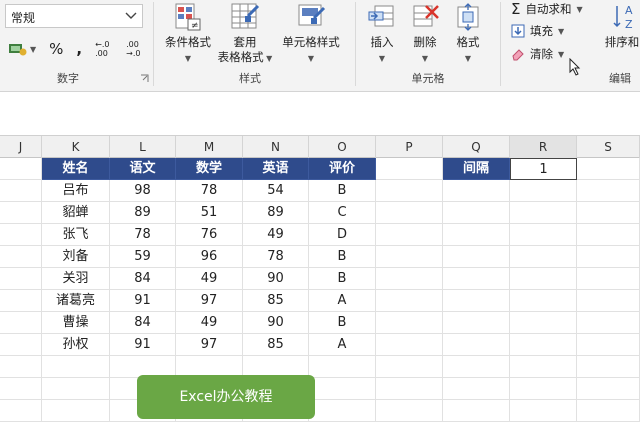 Image resolution: width=640 pixels, height=429 pixels. I want to click on table-data-cell: 96, so click(209, 257).